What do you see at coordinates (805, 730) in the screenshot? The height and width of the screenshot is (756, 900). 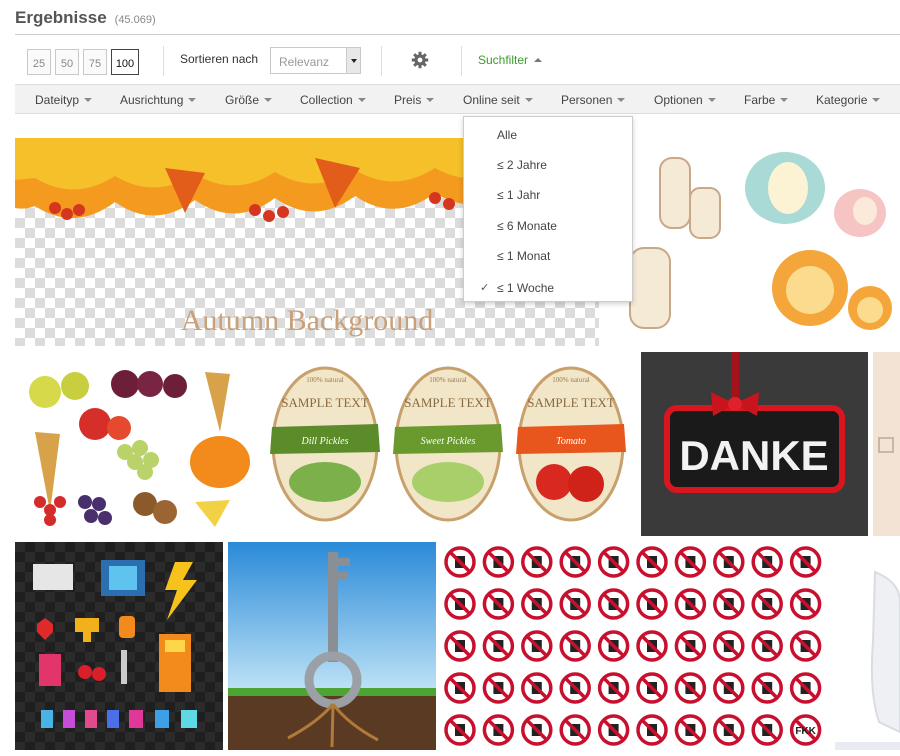 I see `prohibition-sign-icon: FKK` at bounding box center [805, 730].